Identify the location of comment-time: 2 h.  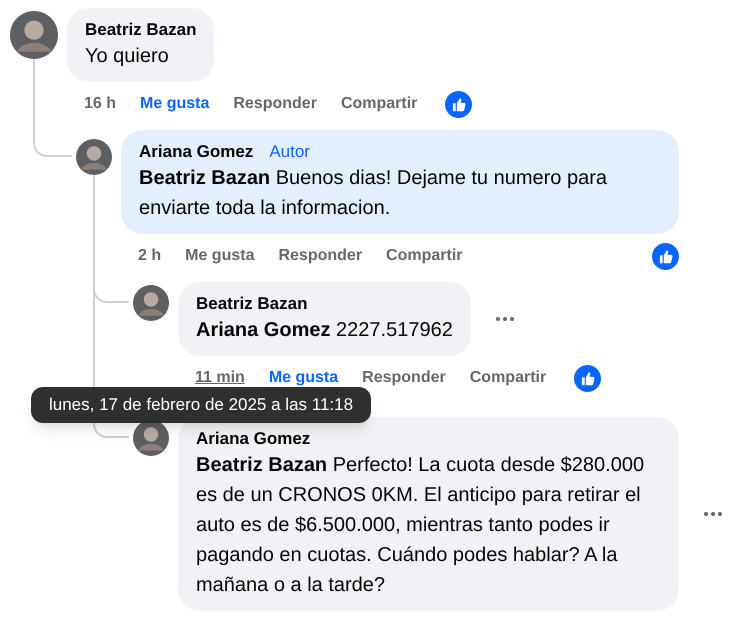
(150, 255).